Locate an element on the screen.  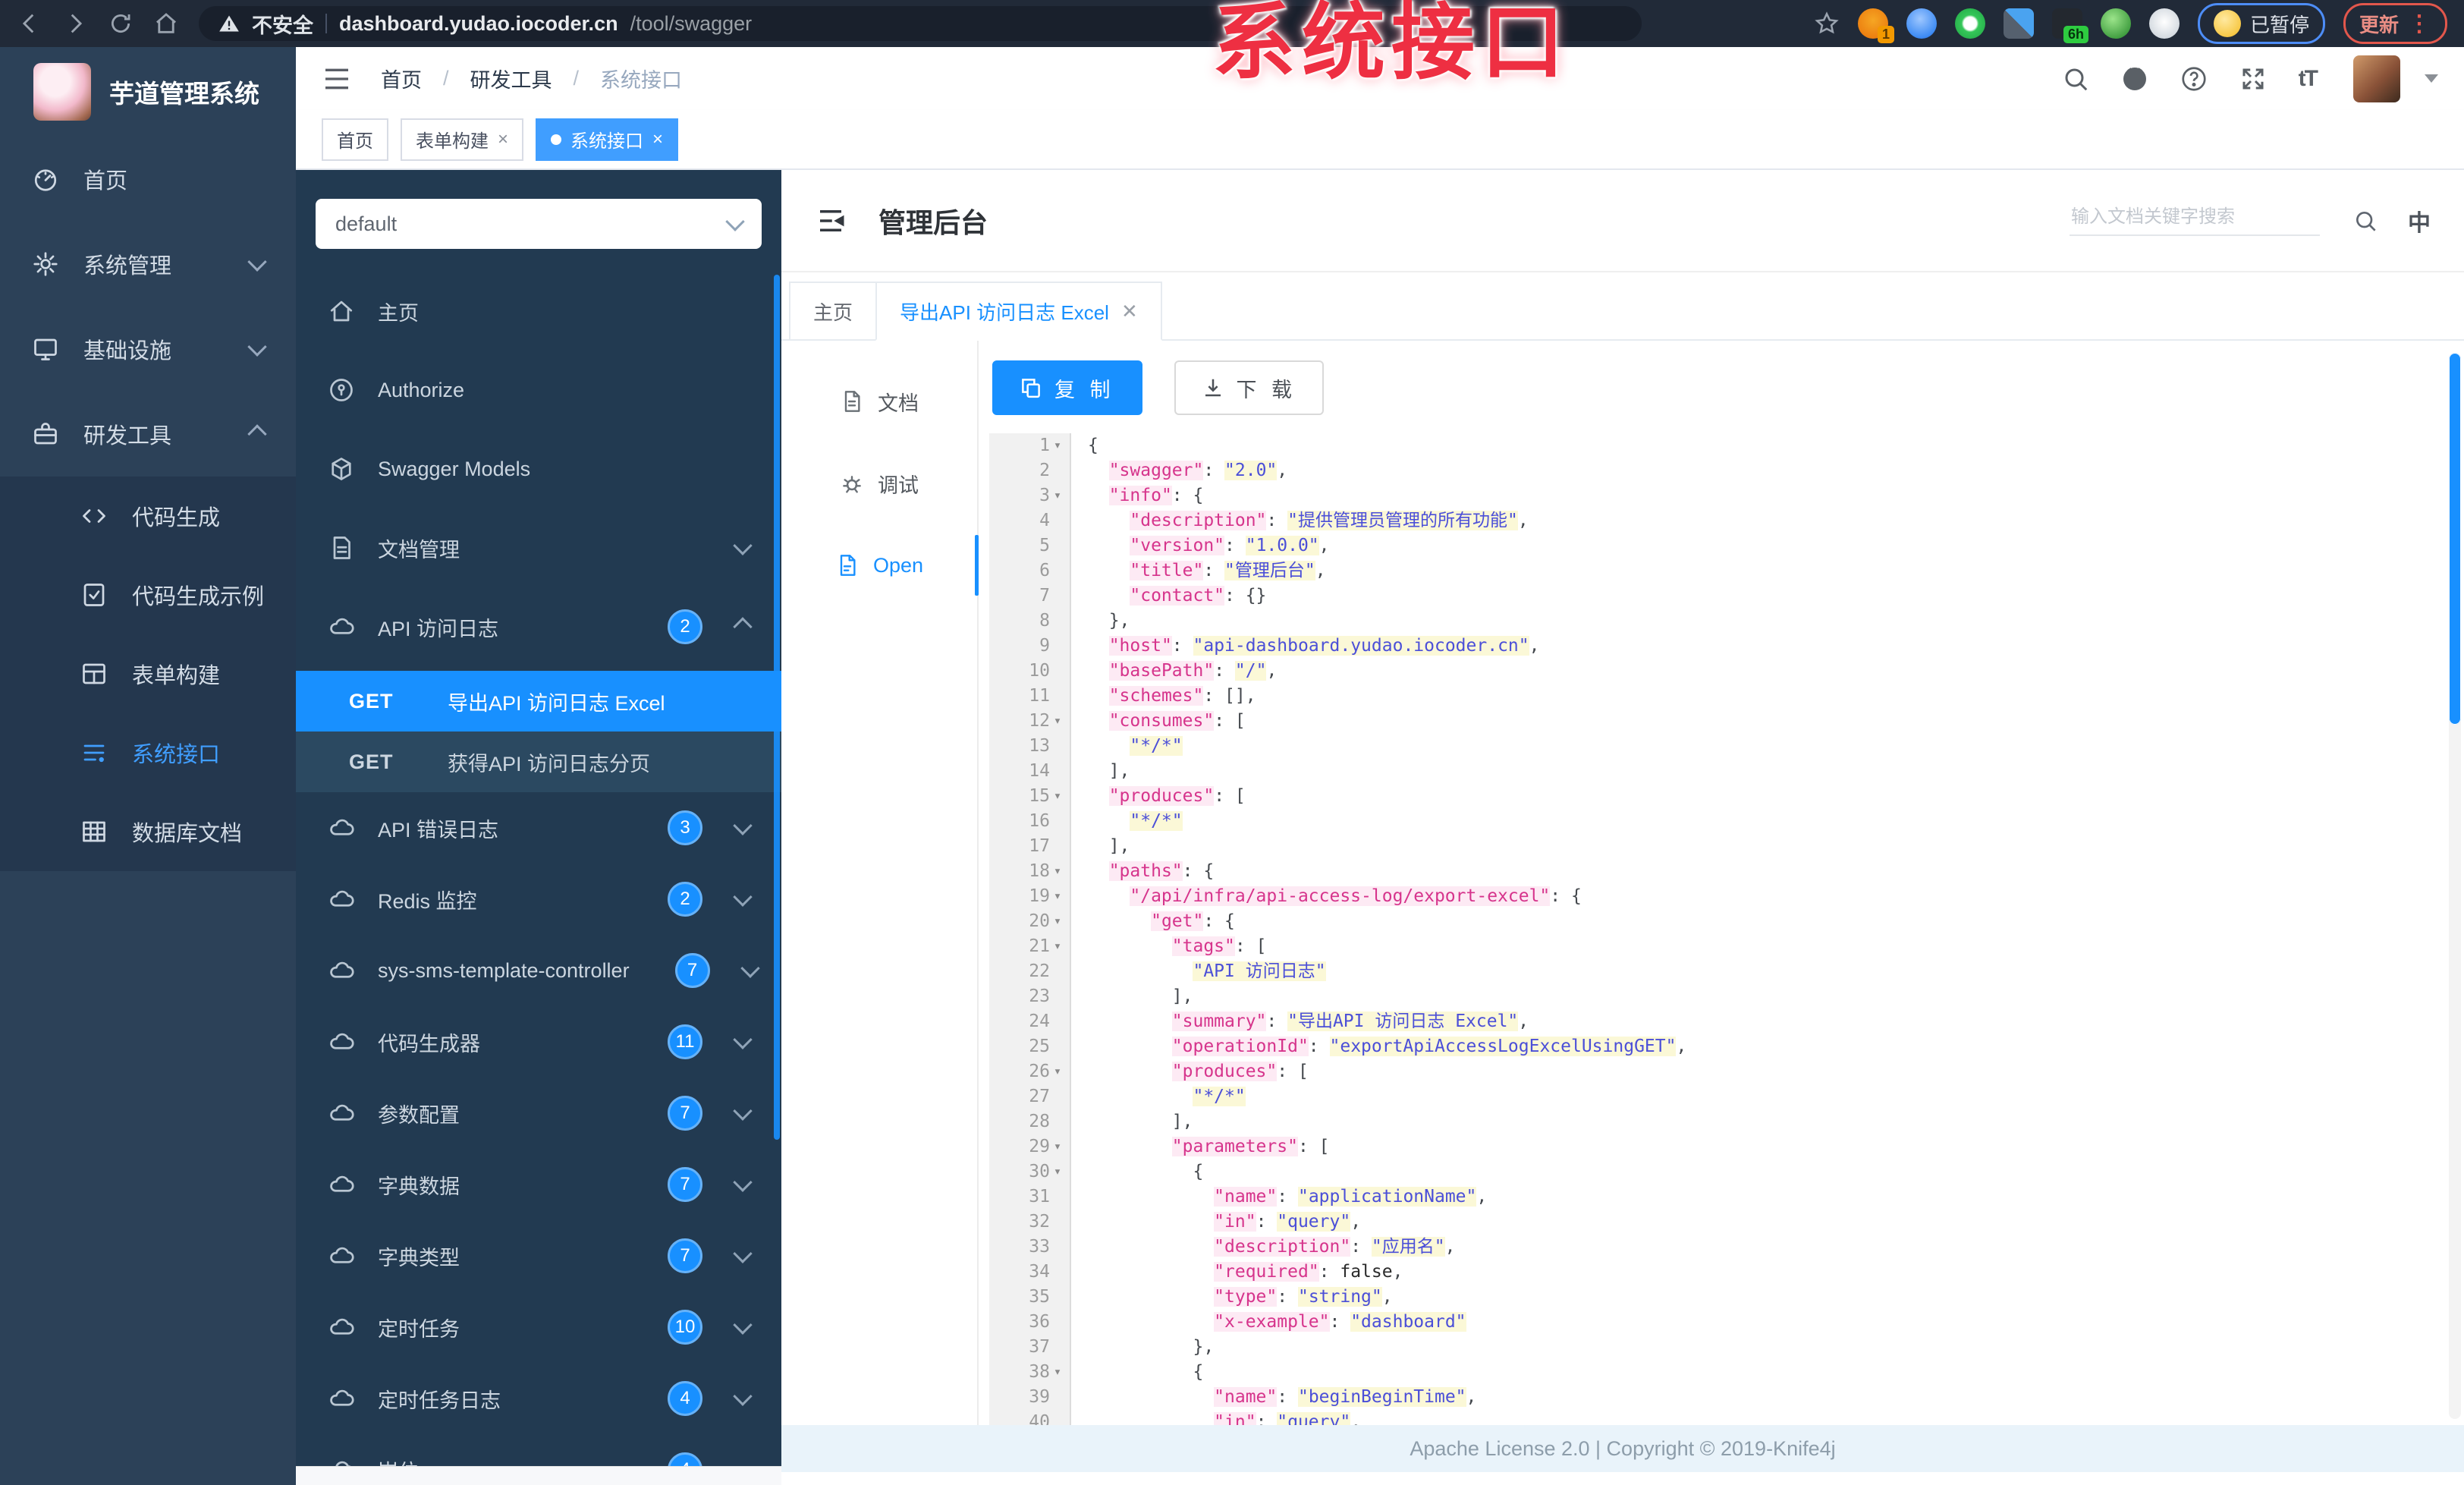
help-icon is located at coordinates (2194, 79).